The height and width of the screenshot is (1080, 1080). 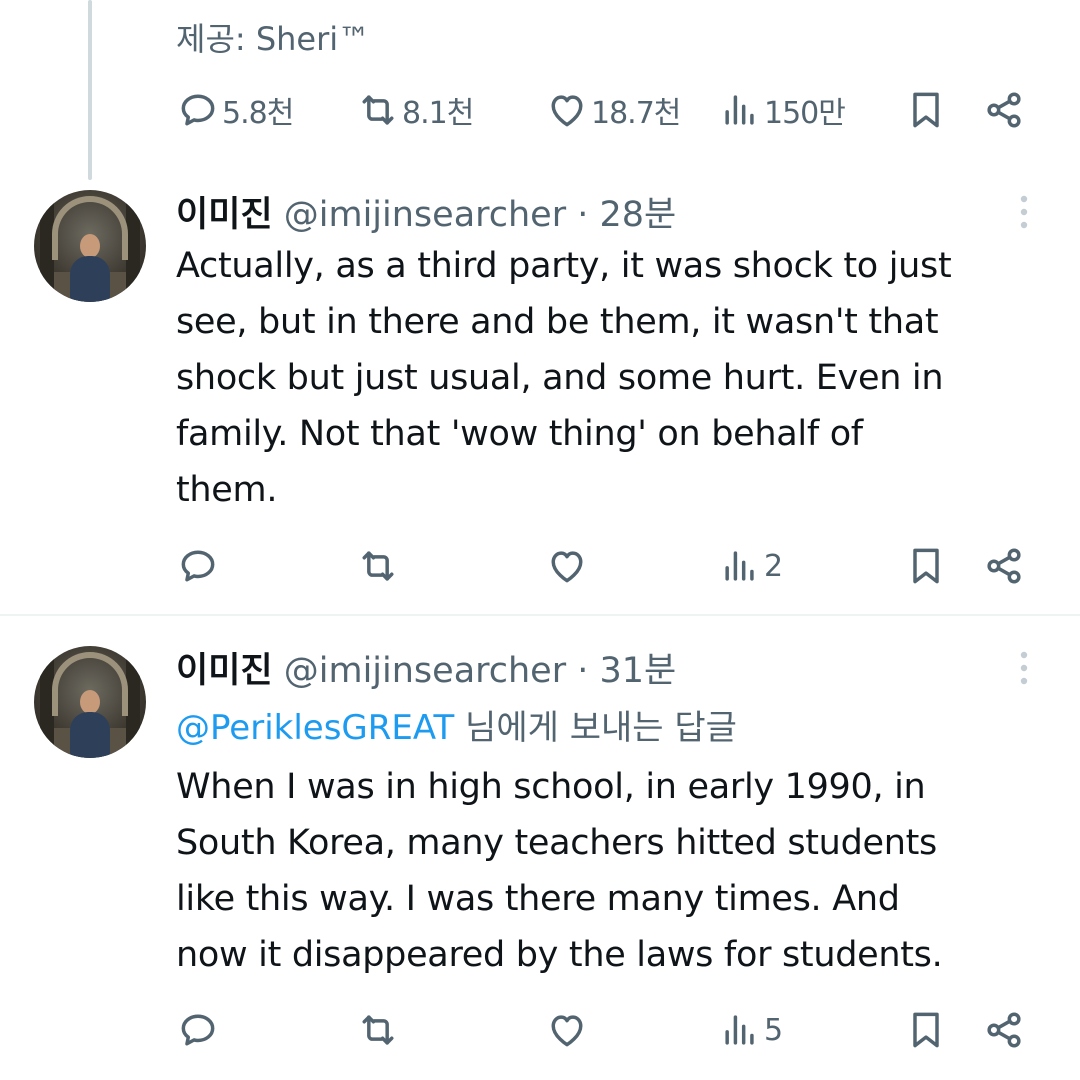 I want to click on views-button: 2, so click(x=750, y=566).